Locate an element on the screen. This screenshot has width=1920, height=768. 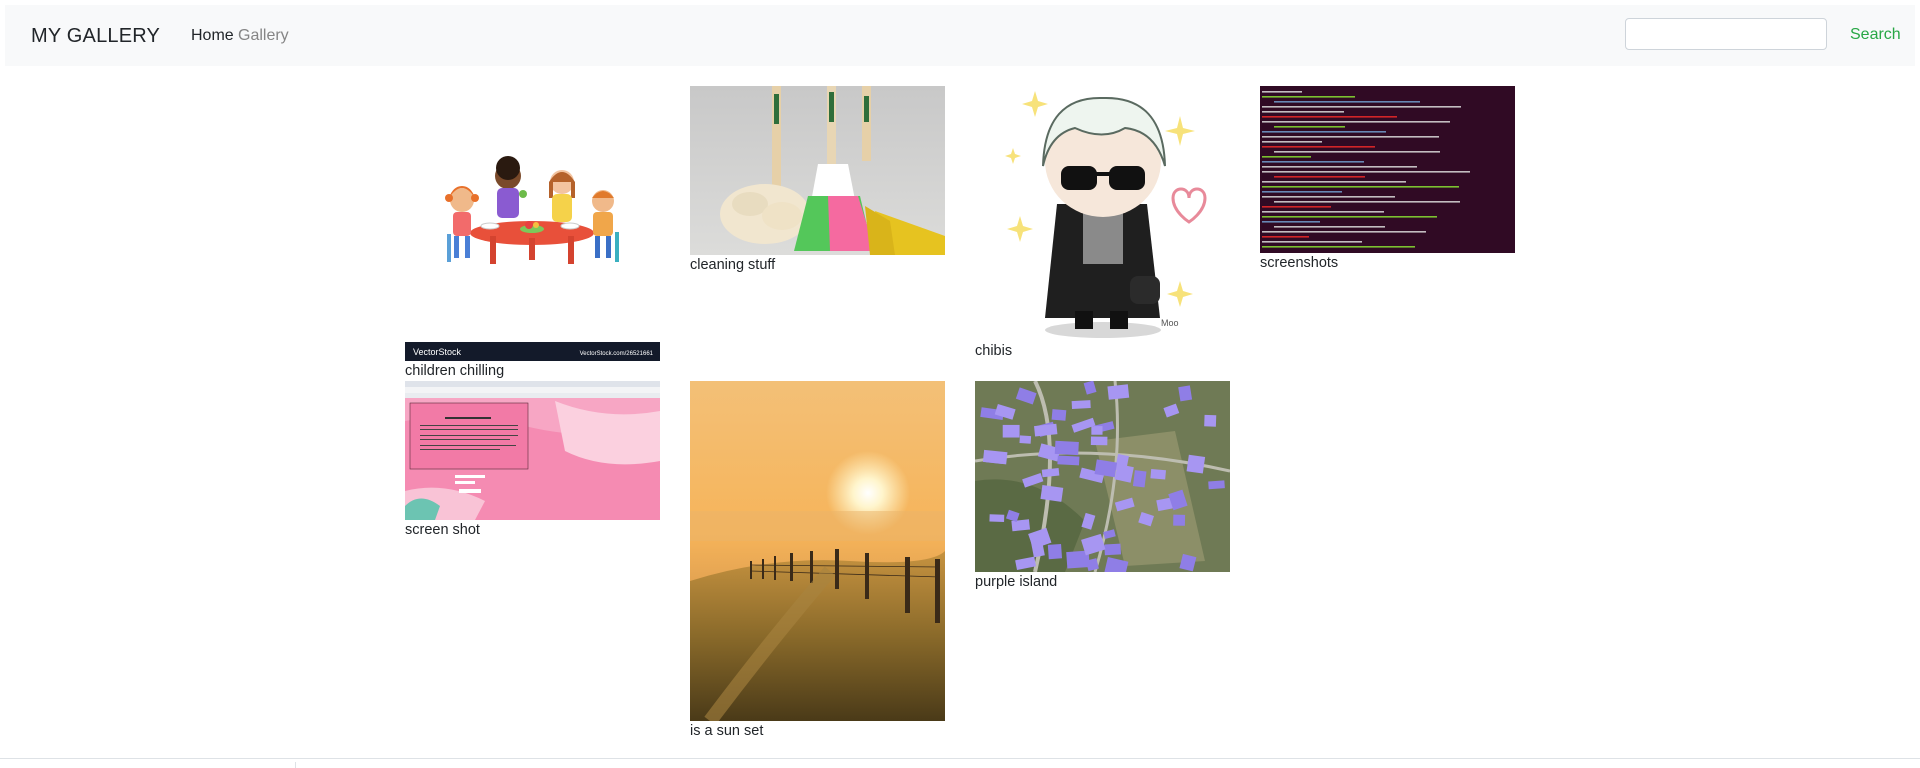
caption-purple-island: purple island is located at coordinates (1016, 582).